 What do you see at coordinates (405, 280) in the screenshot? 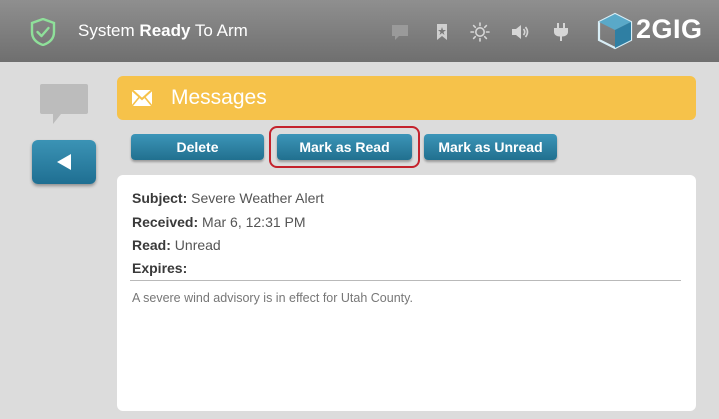
I see `divider` at bounding box center [405, 280].